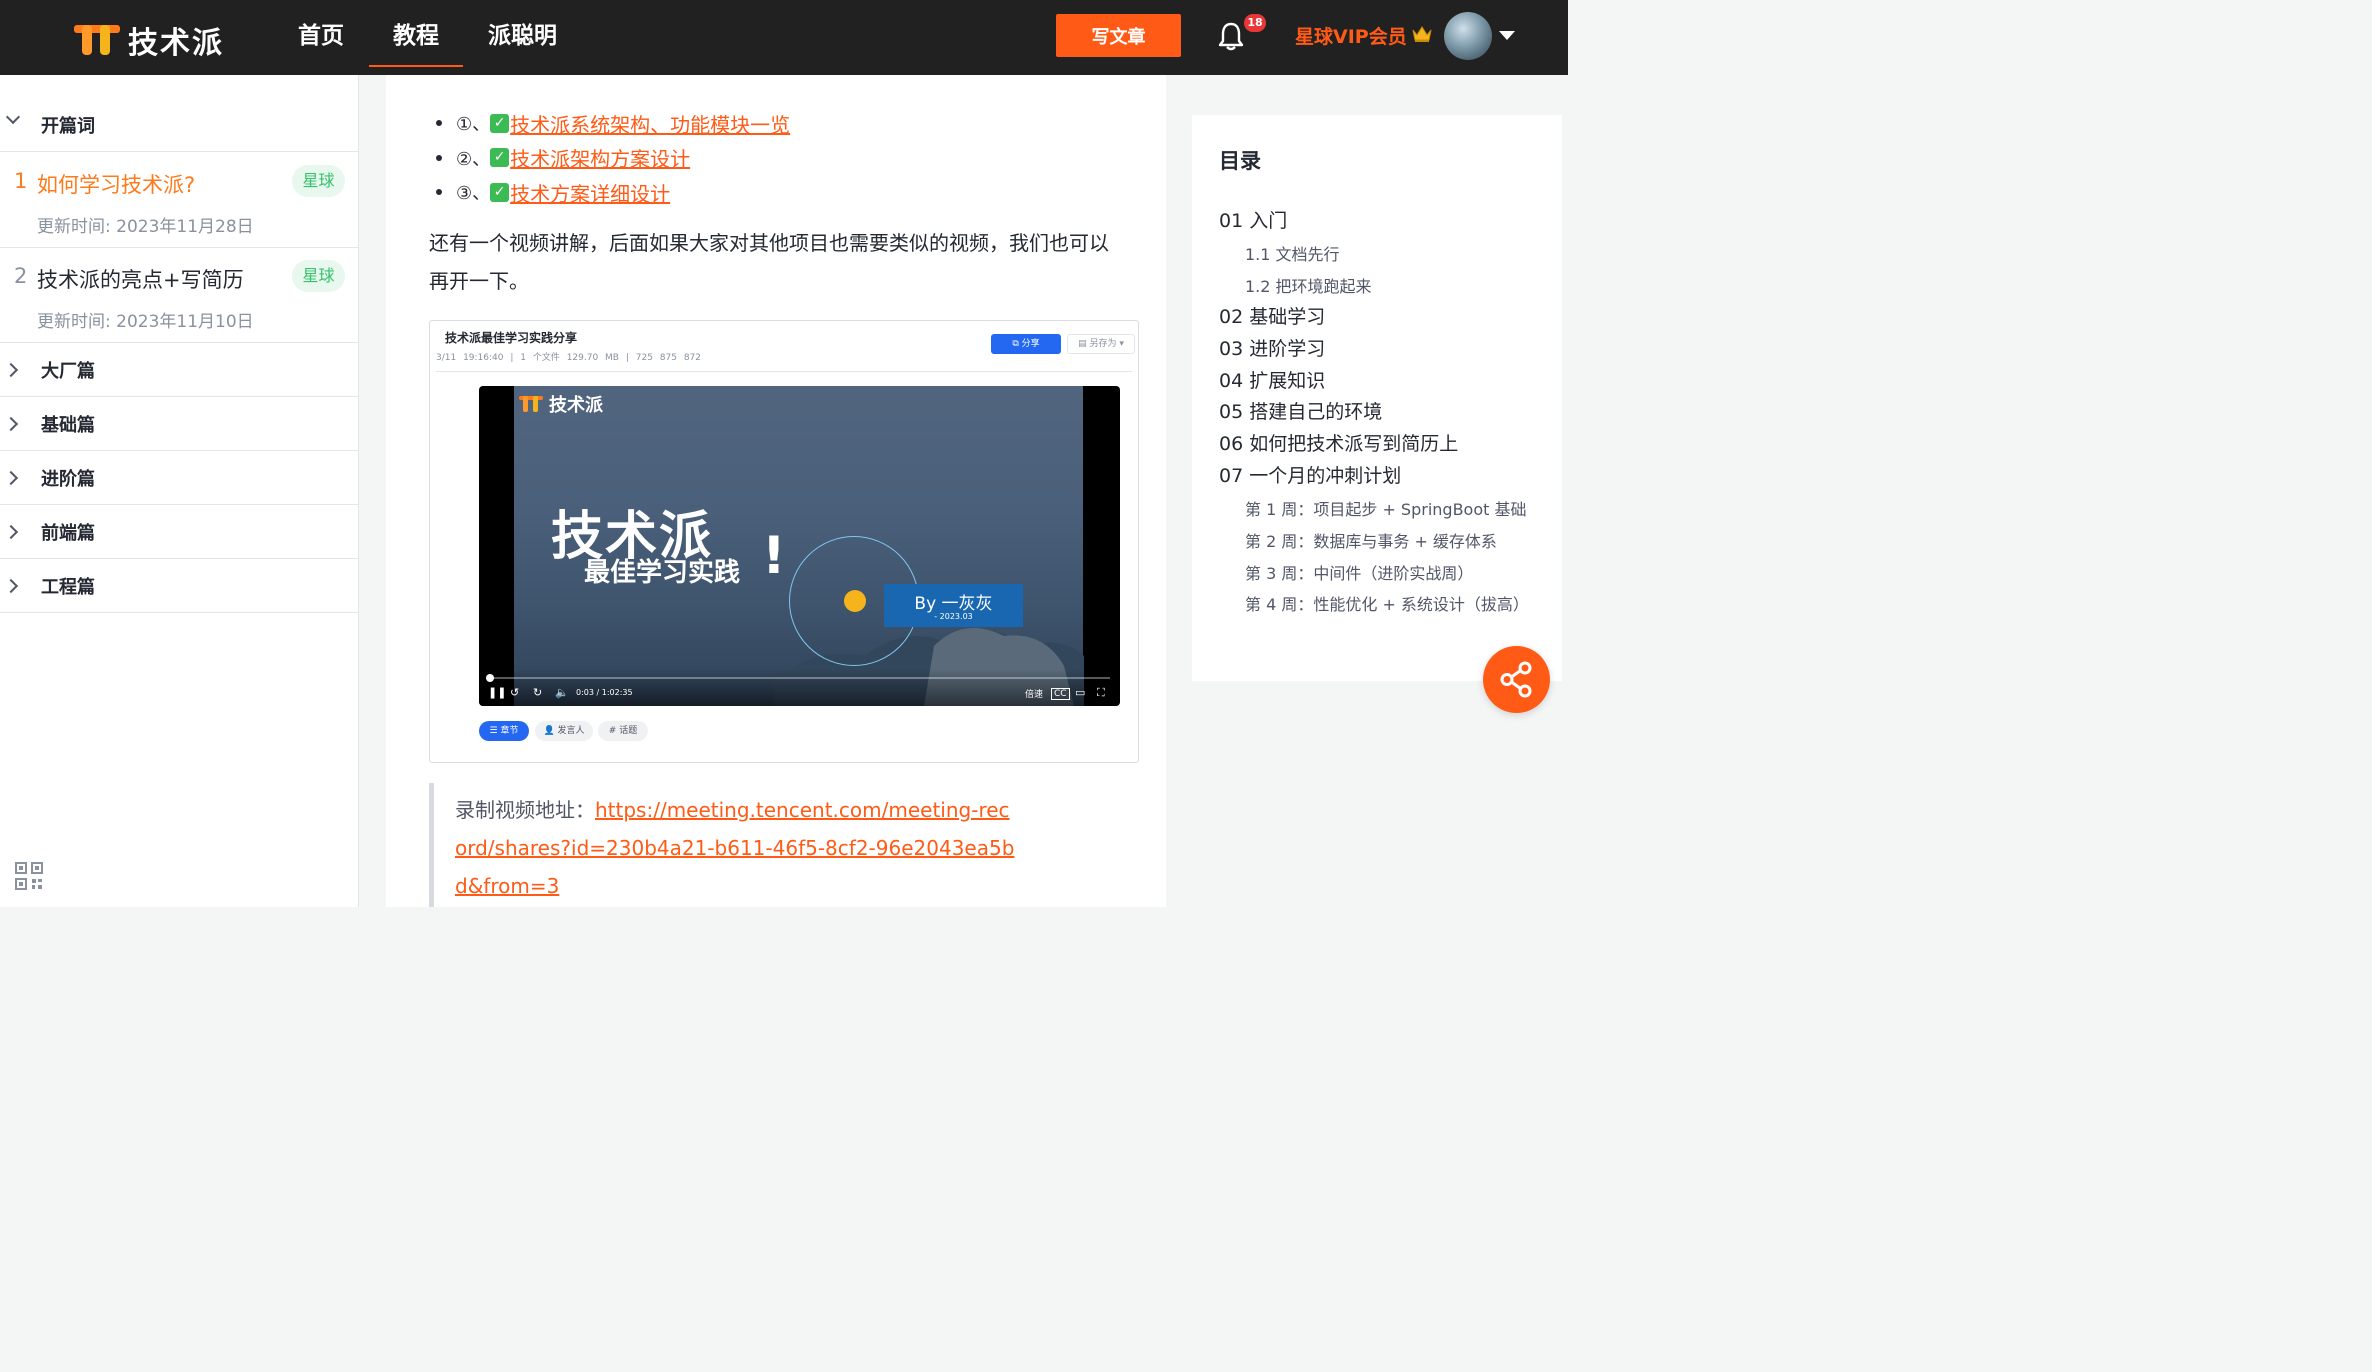 The height and width of the screenshot is (1372, 2372). What do you see at coordinates (179, 370) in the screenshot?
I see `section-bigtech: 大厂篇` at bounding box center [179, 370].